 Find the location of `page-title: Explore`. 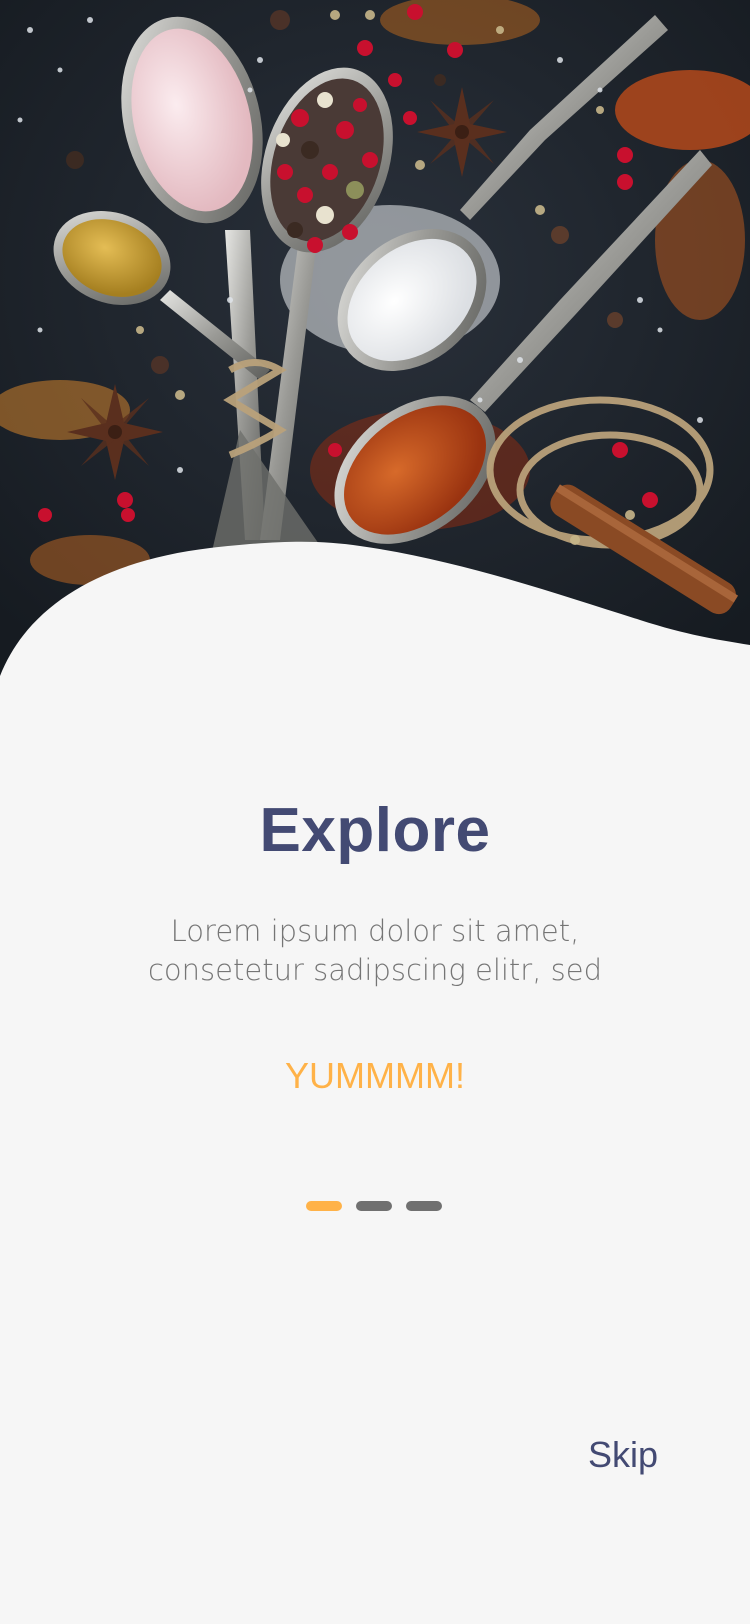

page-title: Explore is located at coordinates (375, 830).